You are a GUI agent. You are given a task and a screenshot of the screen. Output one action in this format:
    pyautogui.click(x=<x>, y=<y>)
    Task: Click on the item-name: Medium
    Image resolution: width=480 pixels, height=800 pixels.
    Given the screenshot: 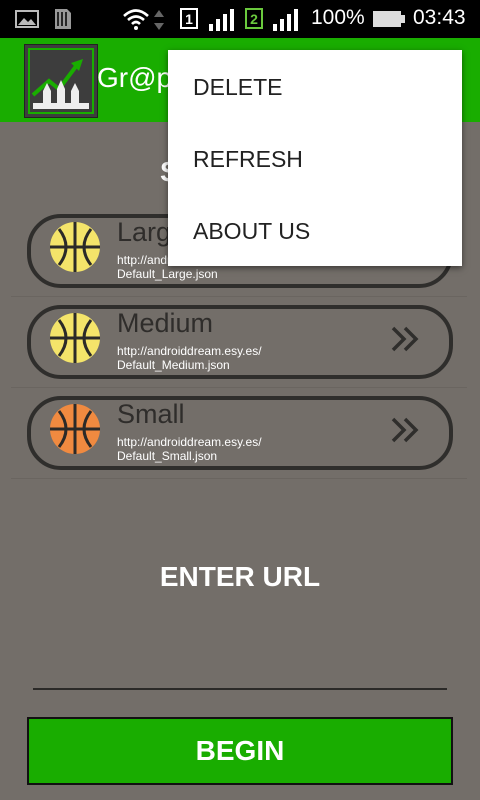 What is the action you would take?
    pyautogui.click(x=165, y=323)
    